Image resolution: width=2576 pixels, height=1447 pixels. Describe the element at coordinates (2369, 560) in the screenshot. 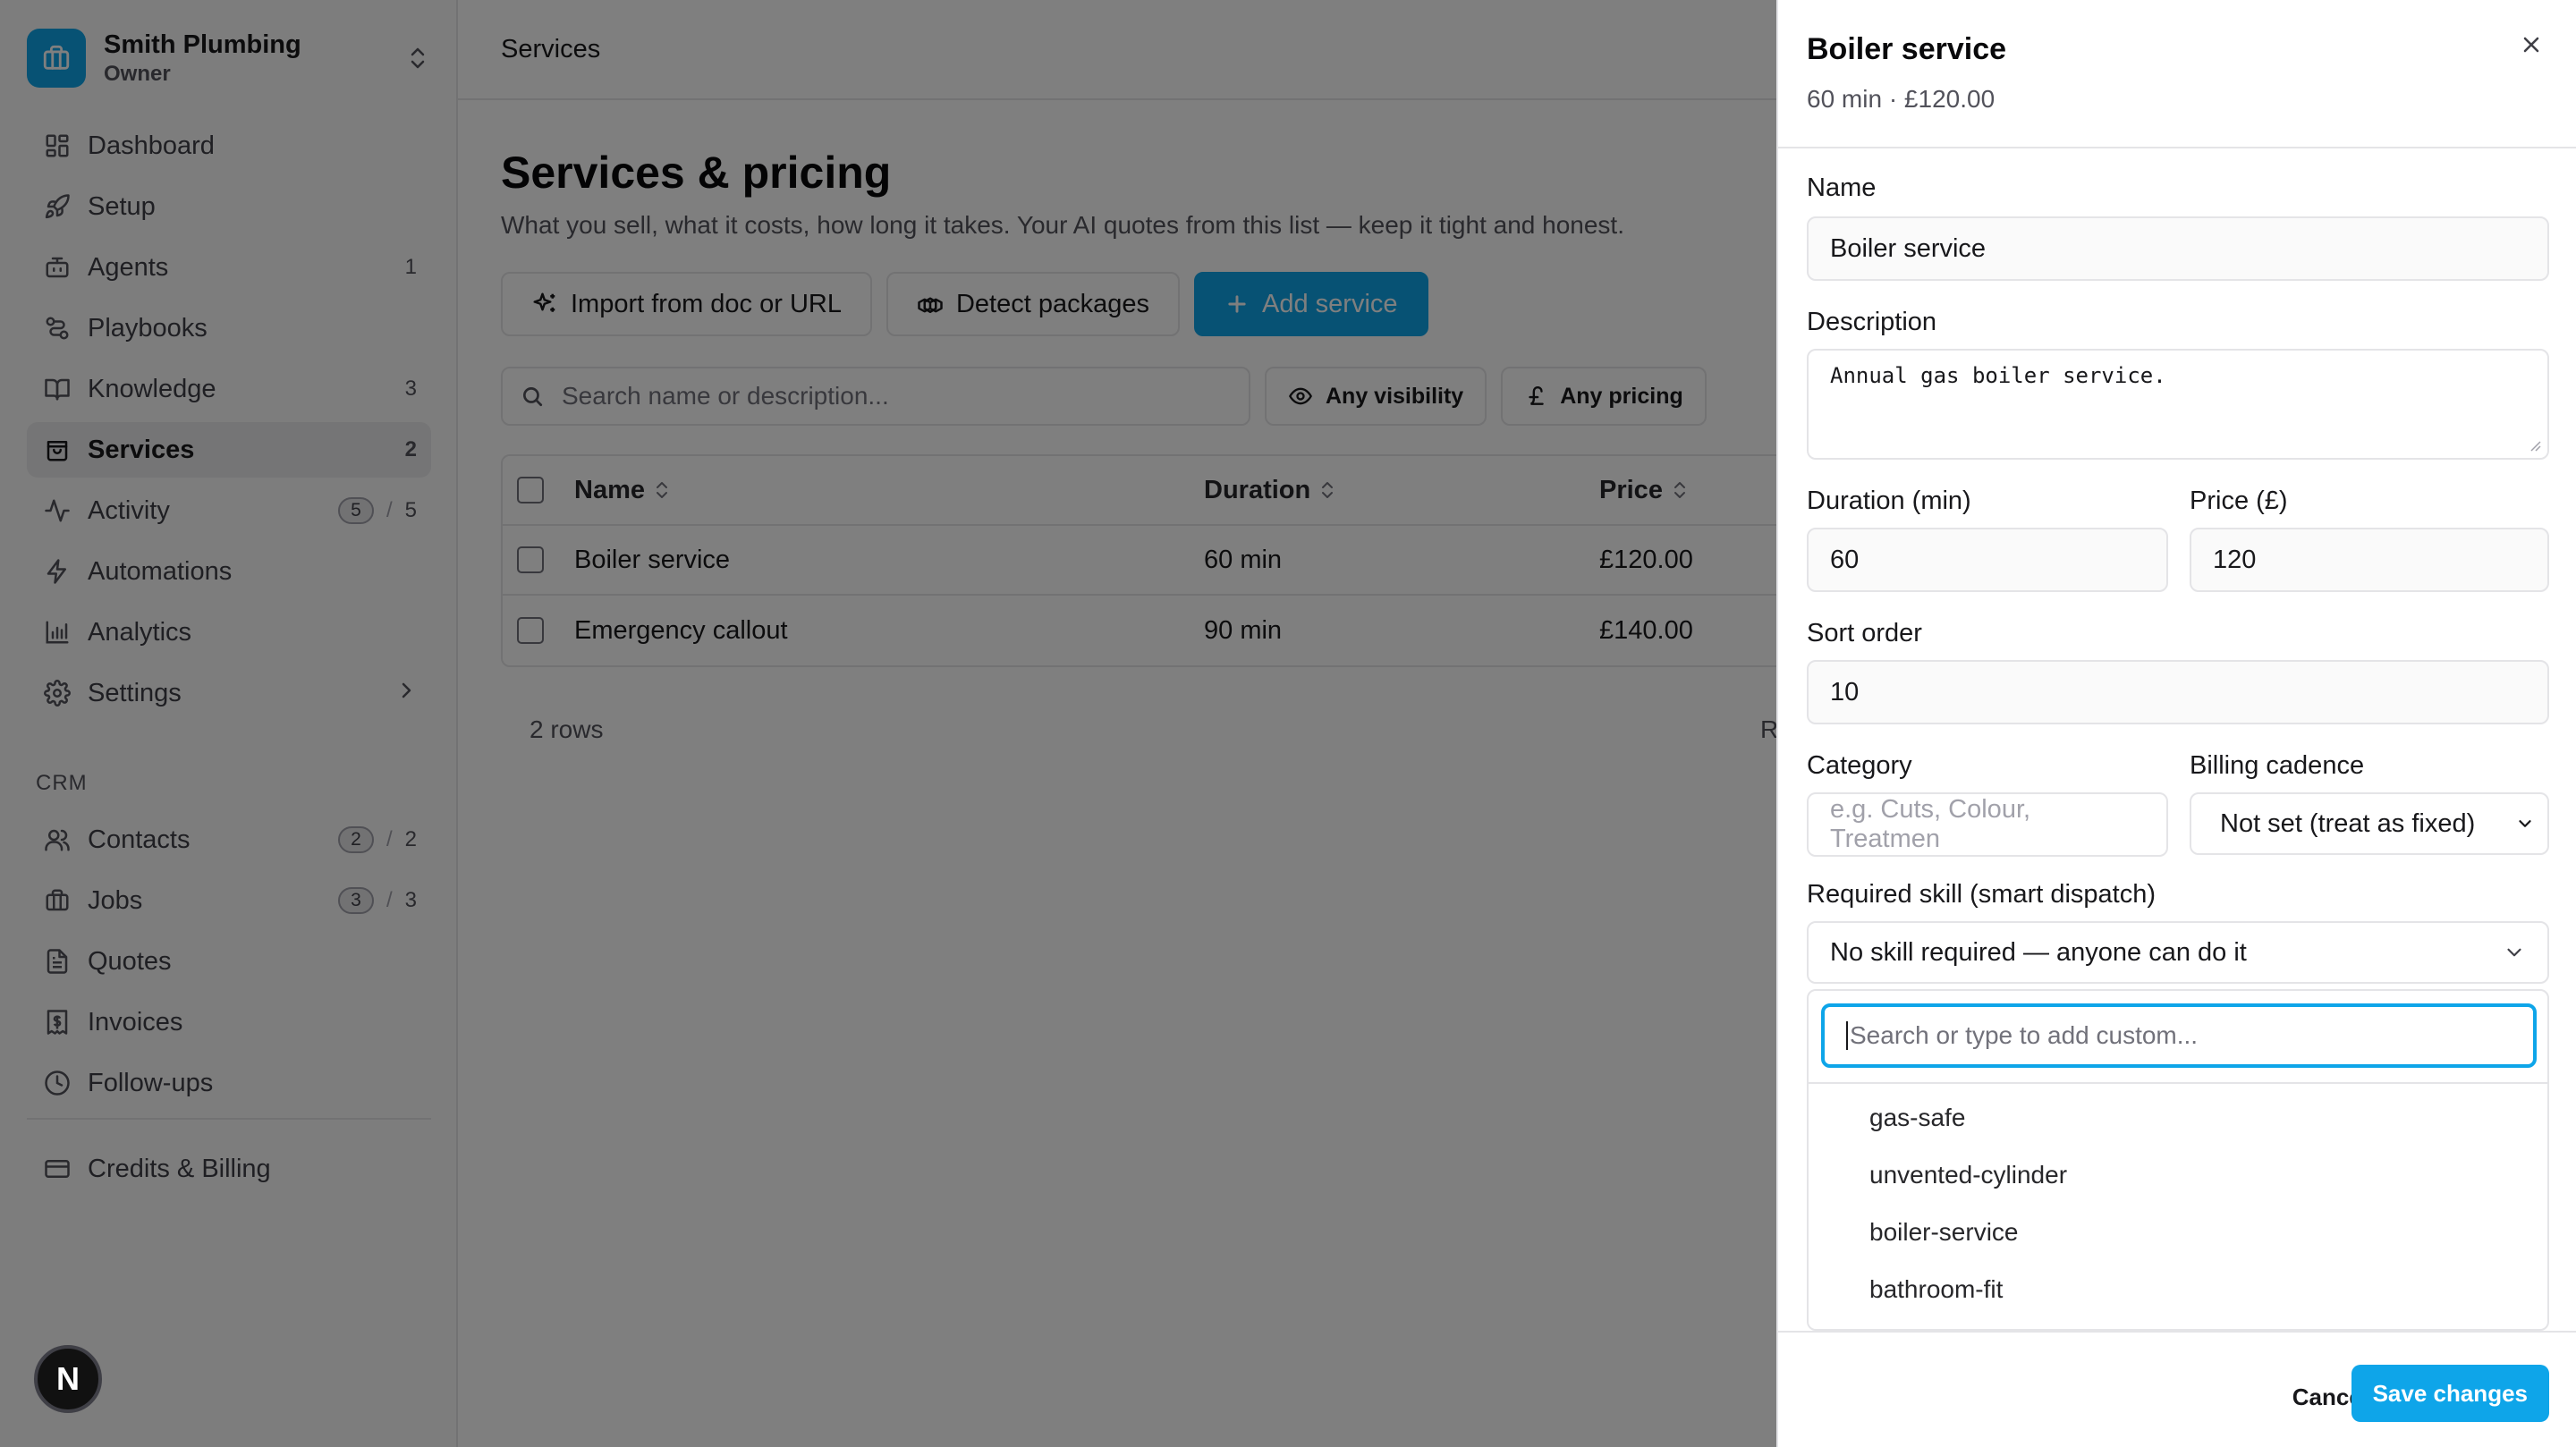

I see `price-field: 120` at that location.